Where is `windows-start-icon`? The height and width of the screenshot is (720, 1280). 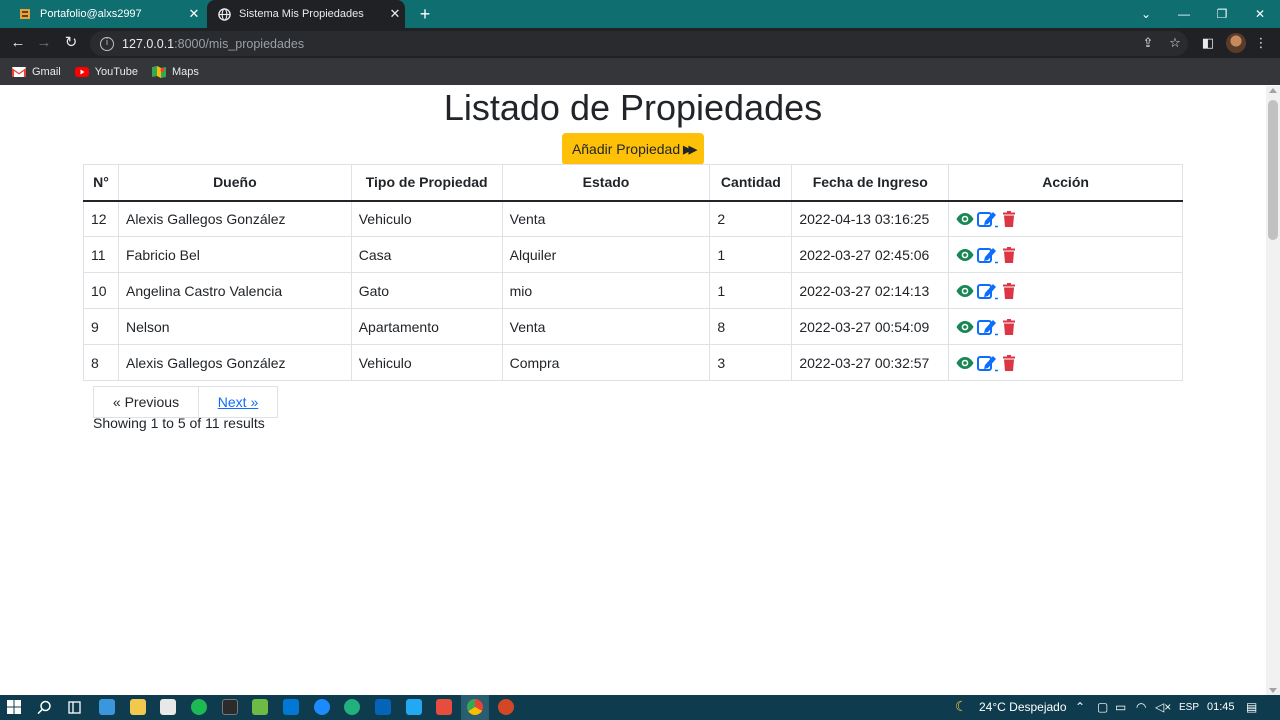
windows-start-icon is located at coordinates (14, 707).